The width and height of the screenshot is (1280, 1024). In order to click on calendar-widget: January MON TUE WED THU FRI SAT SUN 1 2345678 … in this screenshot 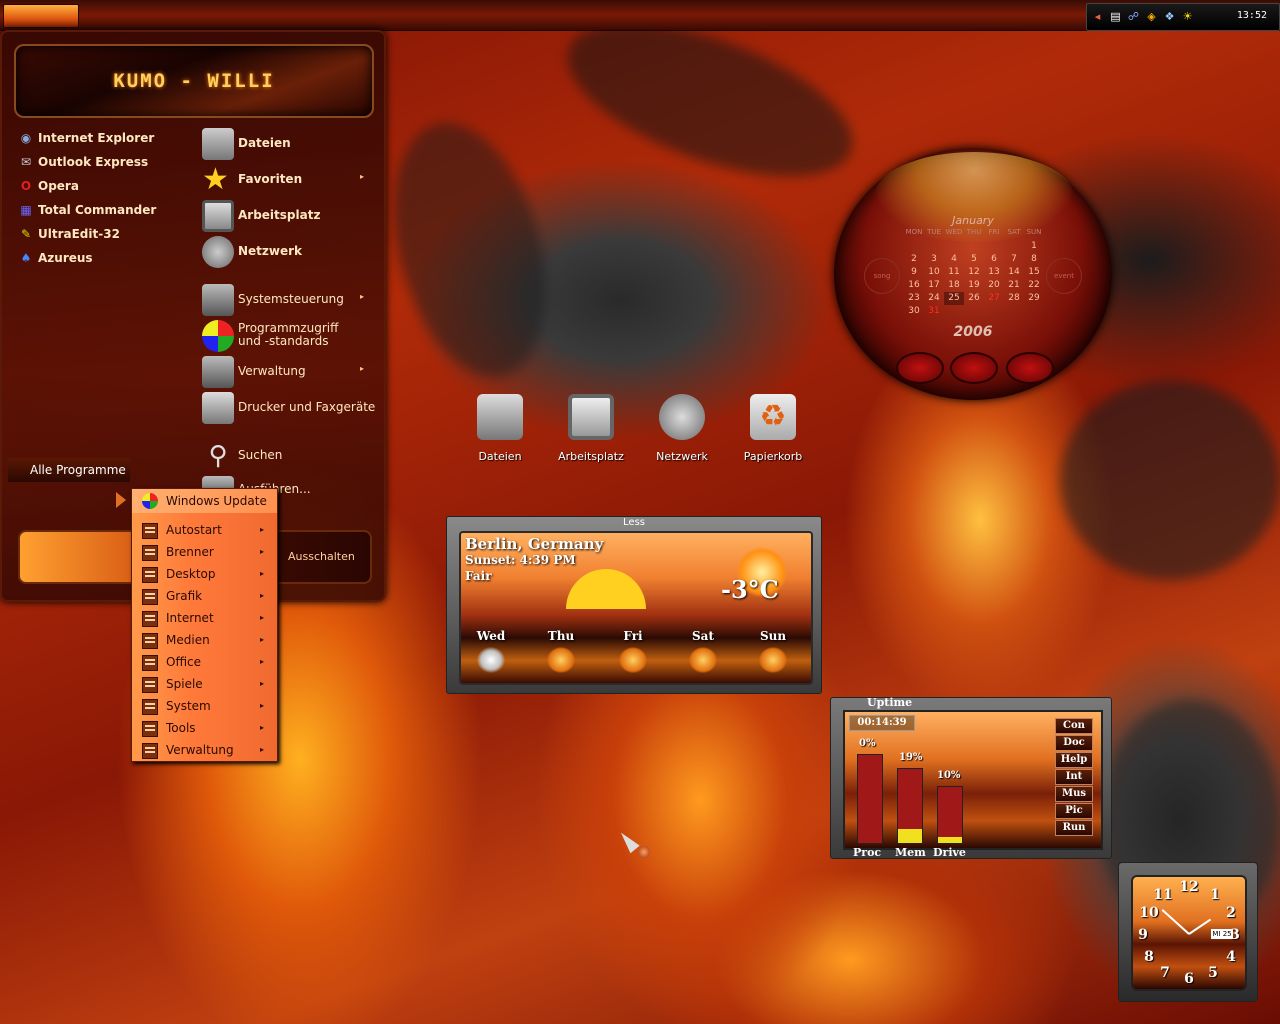, I will do `click(973, 274)`.